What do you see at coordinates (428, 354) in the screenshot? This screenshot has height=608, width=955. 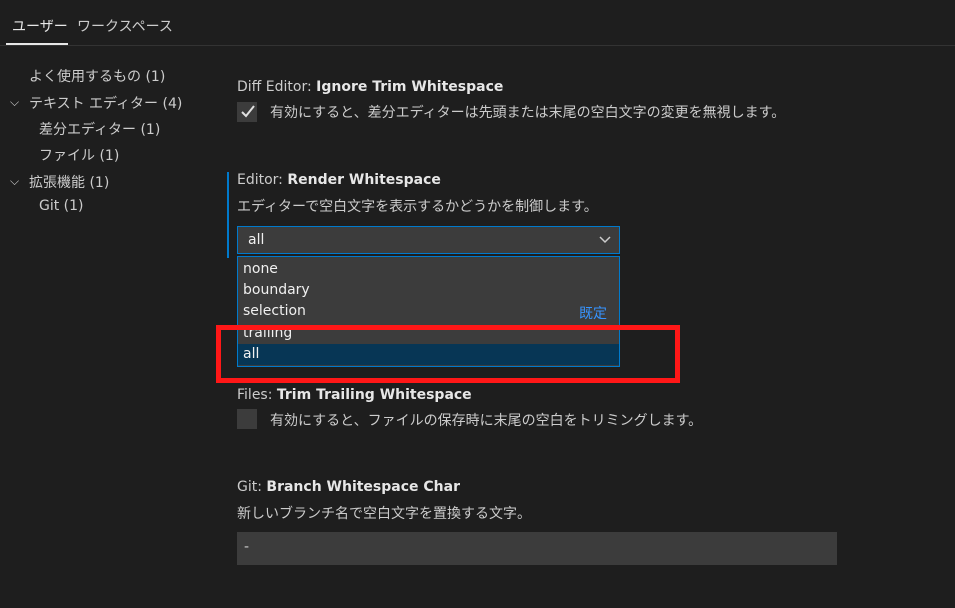 I see `option-all: all` at bounding box center [428, 354].